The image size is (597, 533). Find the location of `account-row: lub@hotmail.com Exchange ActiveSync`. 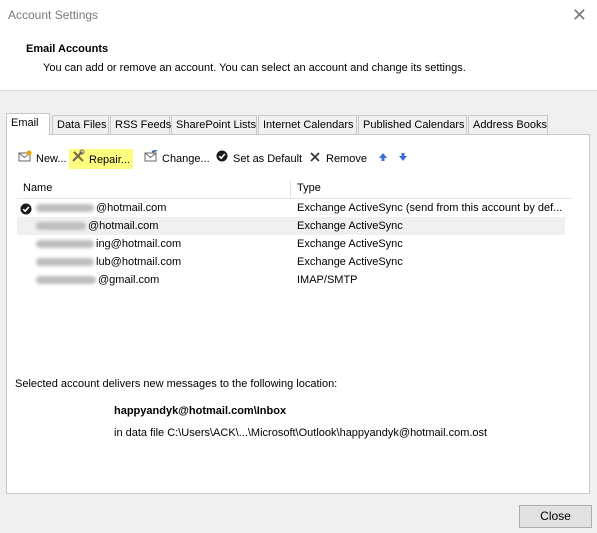

account-row: lub@hotmail.com Exchange ActiveSync is located at coordinates (291, 262).